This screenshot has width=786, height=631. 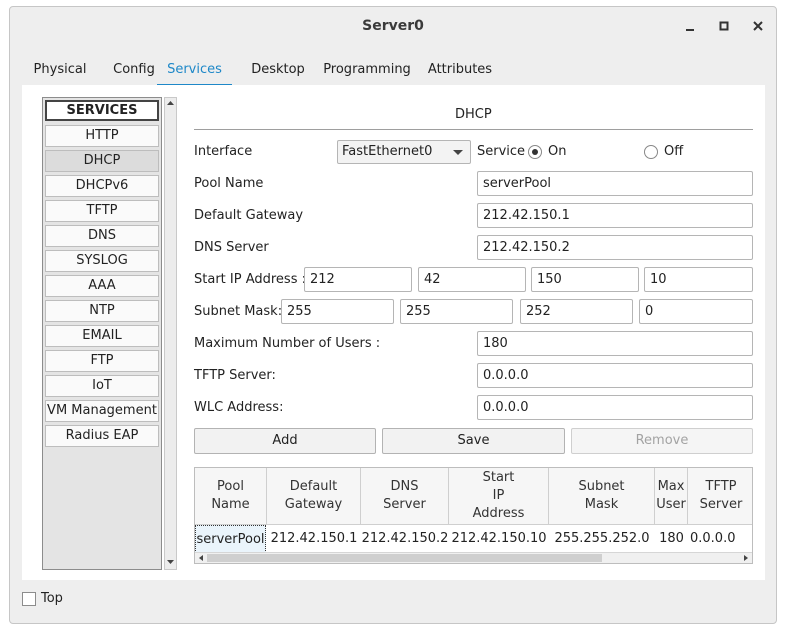 I want to click on column-header-subnet-mask: Subnet Mask, so click(x=602, y=496).